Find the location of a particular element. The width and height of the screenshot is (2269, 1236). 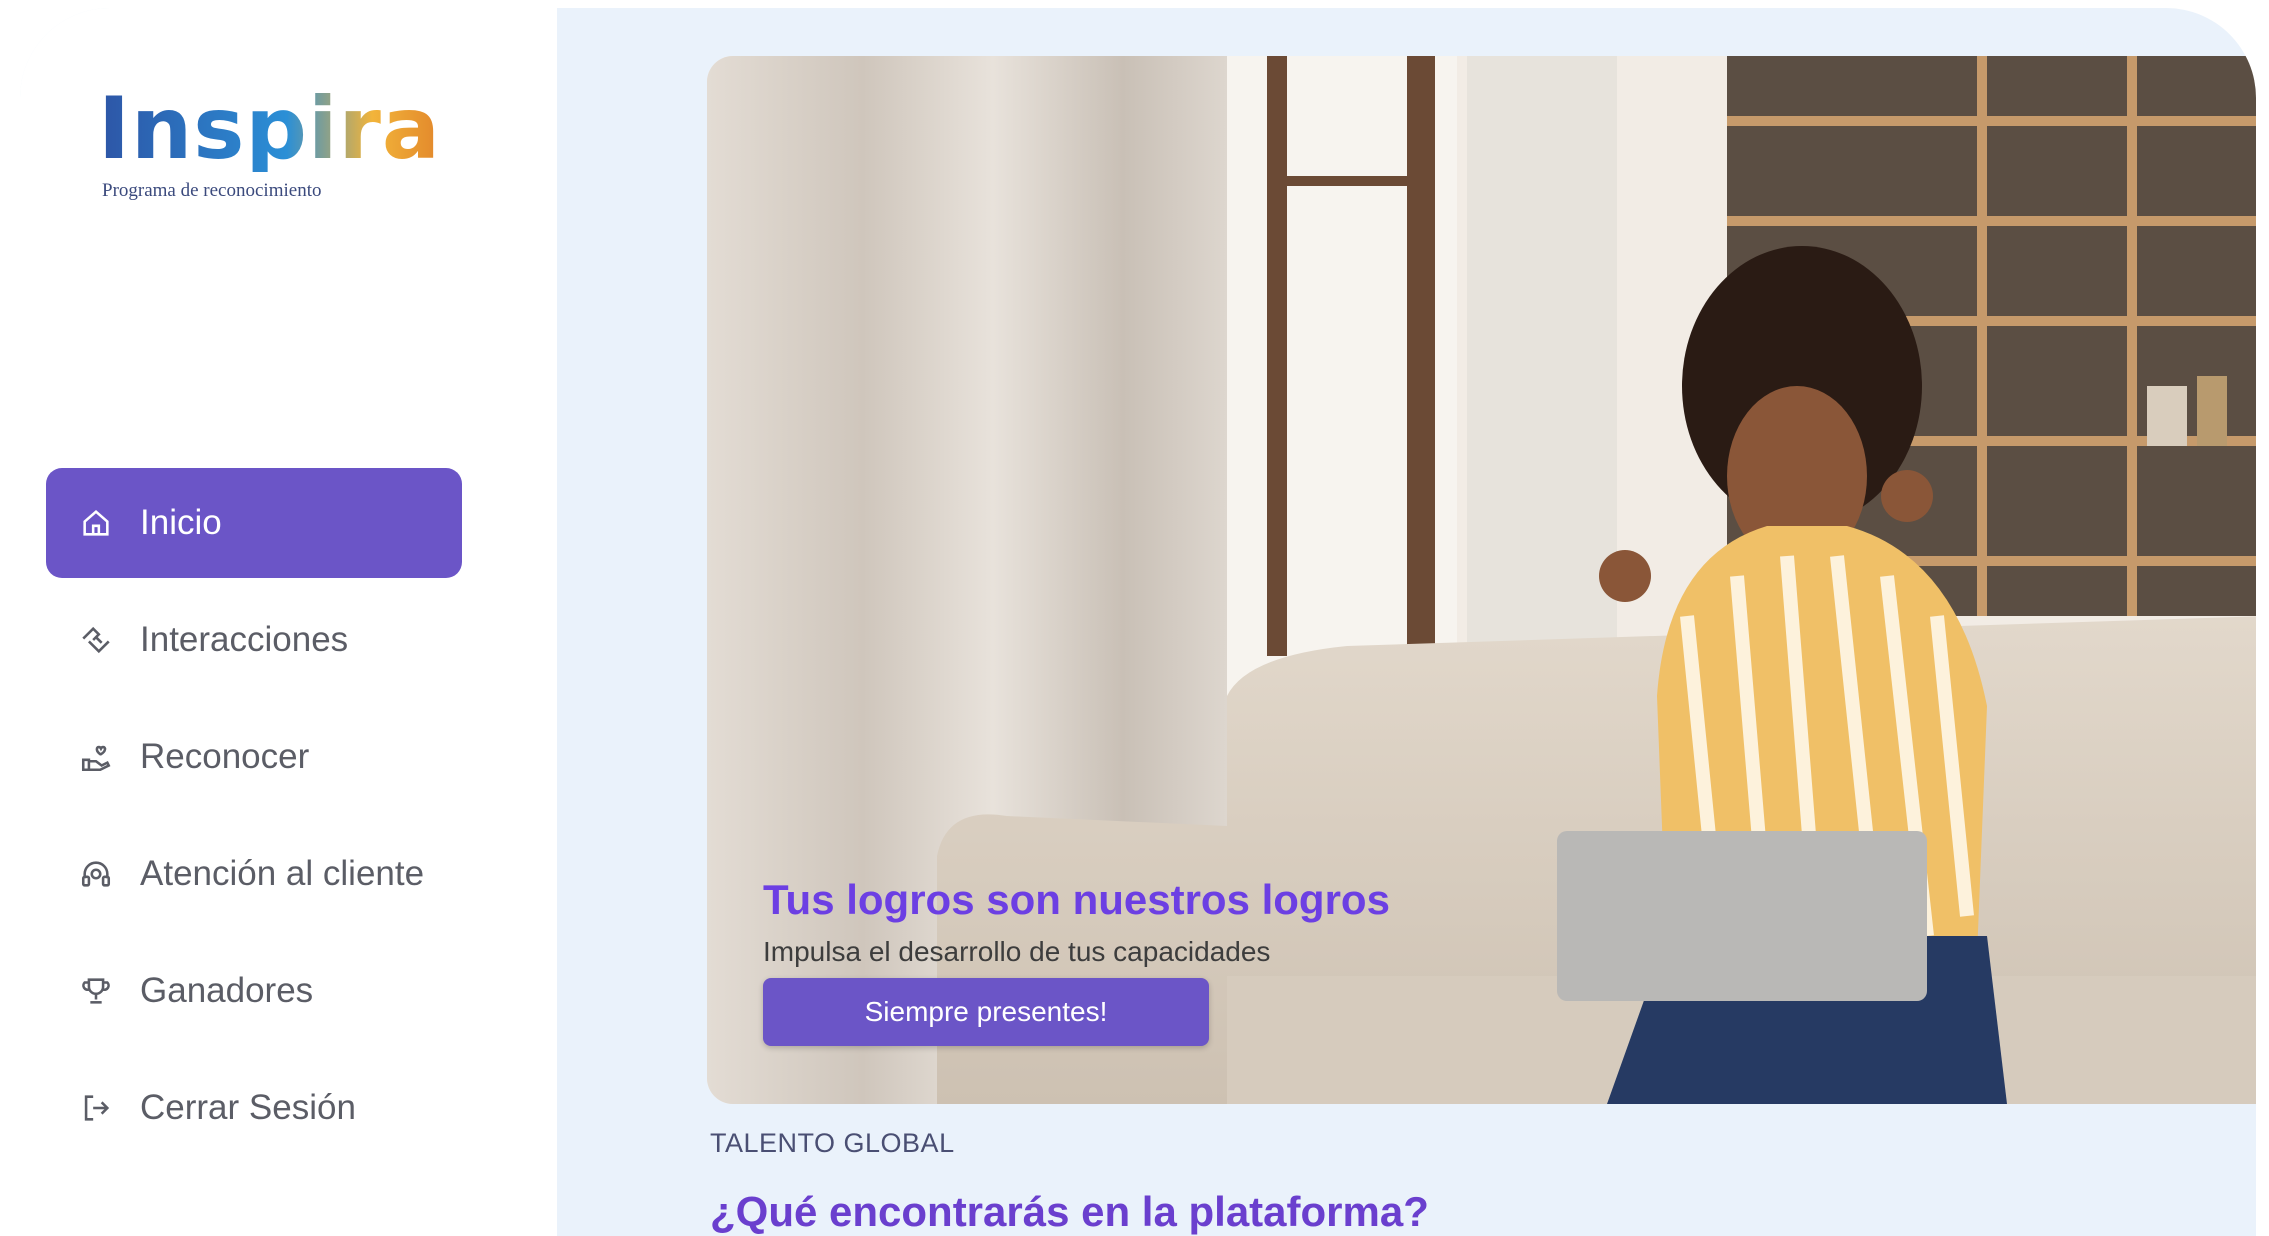

sidebar-item-inicio: Inicio is located at coordinates (254, 523).